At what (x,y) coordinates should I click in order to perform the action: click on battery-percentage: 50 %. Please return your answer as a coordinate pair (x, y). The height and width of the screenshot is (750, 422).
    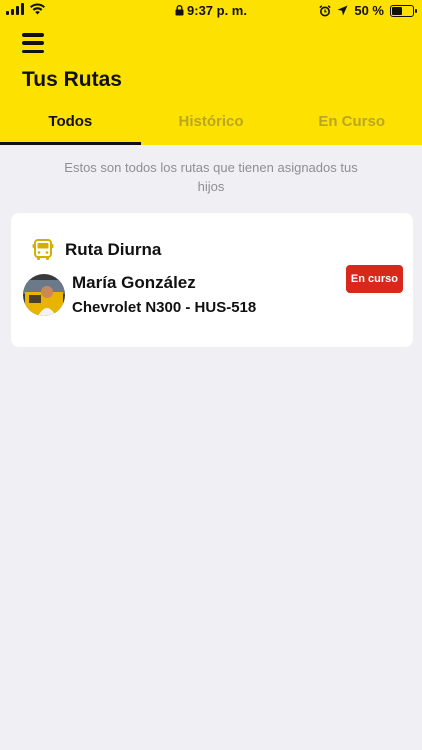
    Looking at the image, I should click on (369, 10).